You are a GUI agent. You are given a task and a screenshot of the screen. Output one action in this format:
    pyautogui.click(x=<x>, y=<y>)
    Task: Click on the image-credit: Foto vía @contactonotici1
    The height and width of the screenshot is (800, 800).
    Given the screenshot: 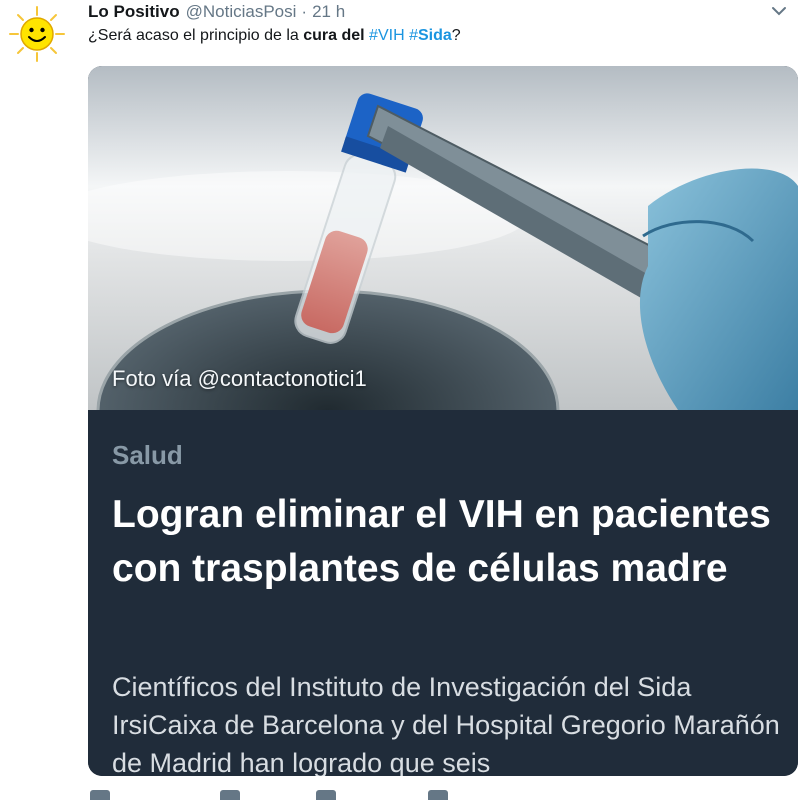 What is the action you would take?
    pyautogui.click(x=239, y=378)
    